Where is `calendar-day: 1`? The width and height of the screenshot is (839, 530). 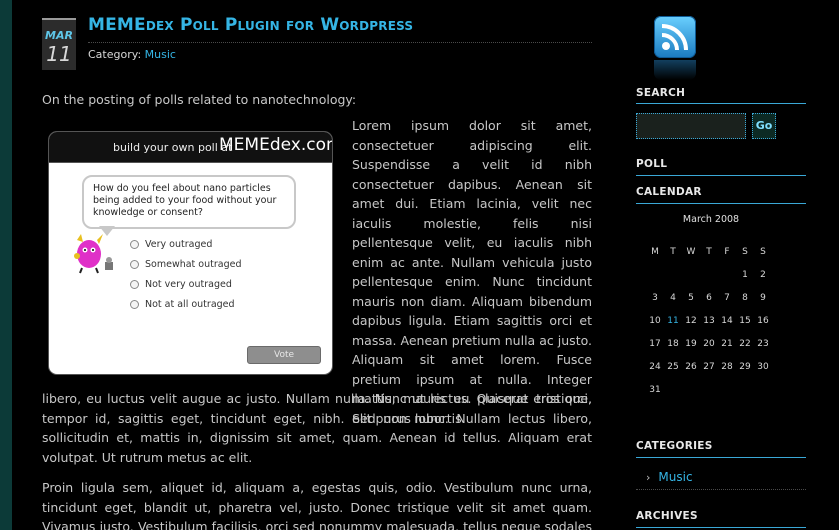 calendar-day: 1 is located at coordinates (745, 274).